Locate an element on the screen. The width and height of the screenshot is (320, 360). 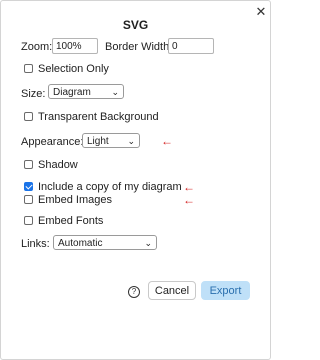
border-width-input is located at coordinates (191, 46).